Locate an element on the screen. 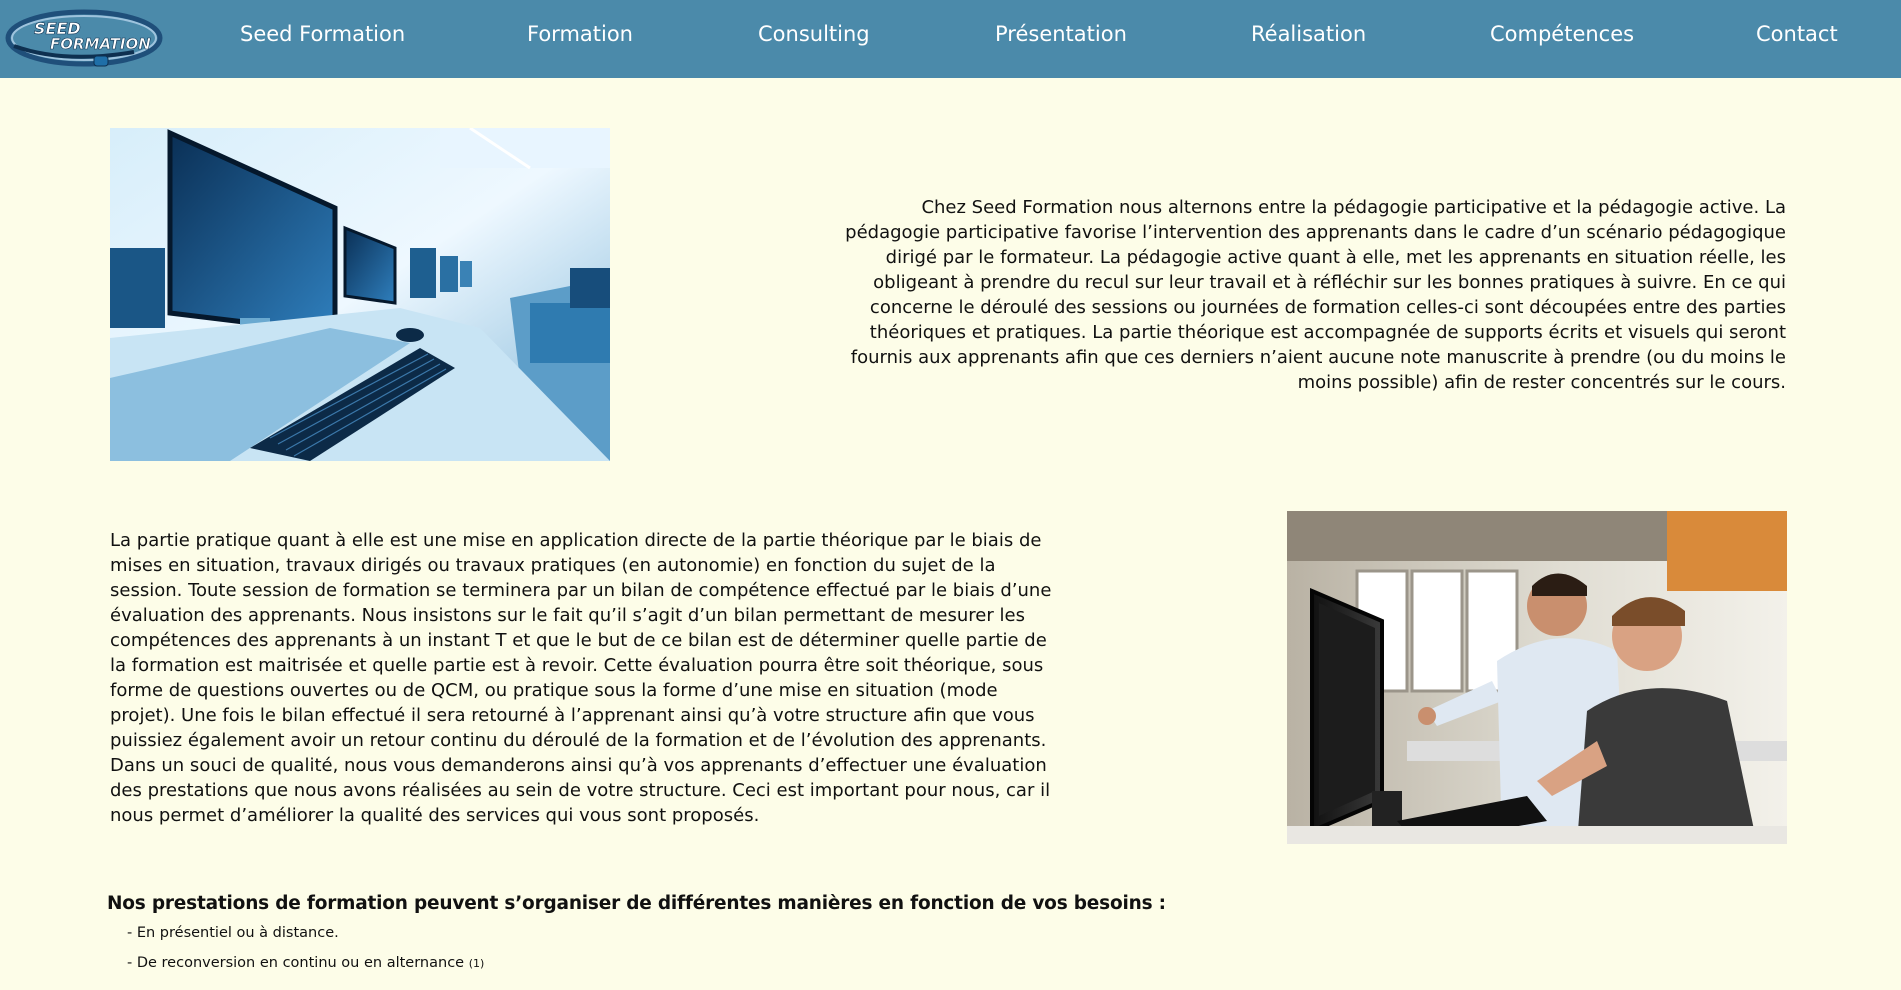 The width and height of the screenshot is (1901, 990). trainer-student-image is located at coordinates (1537, 677).